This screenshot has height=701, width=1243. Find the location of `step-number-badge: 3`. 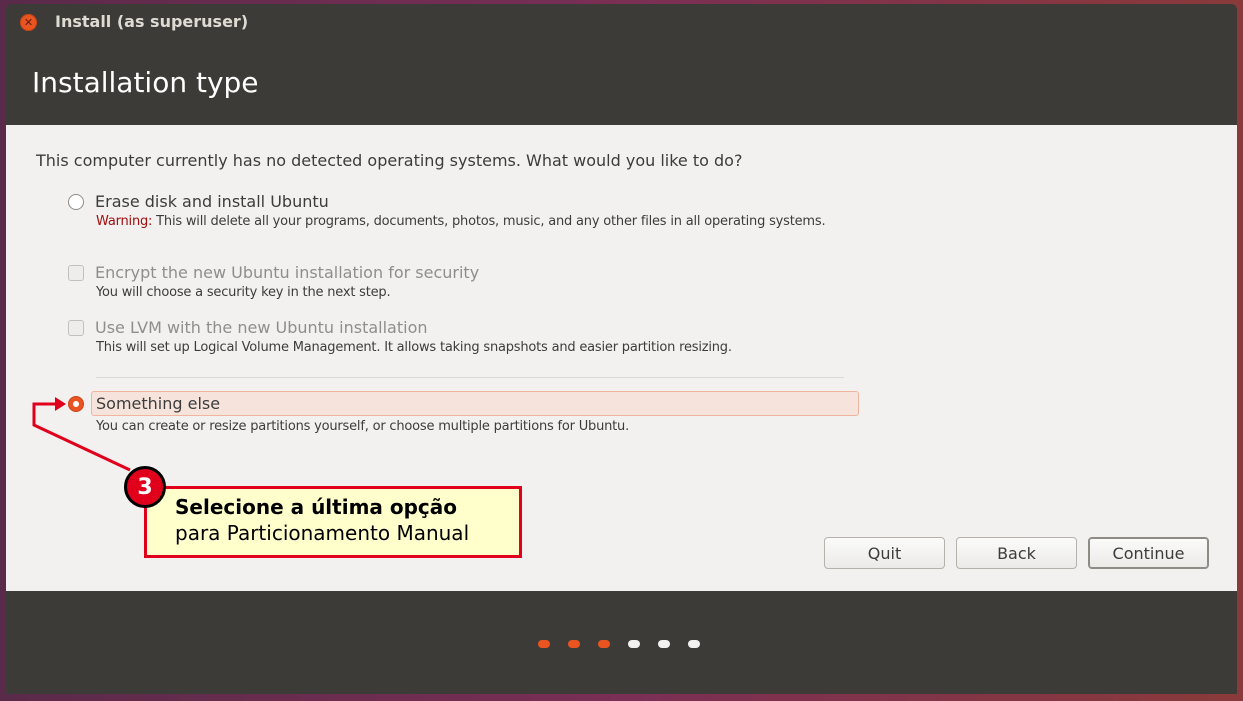

step-number-badge: 3 is located at coordinates (145, 487).